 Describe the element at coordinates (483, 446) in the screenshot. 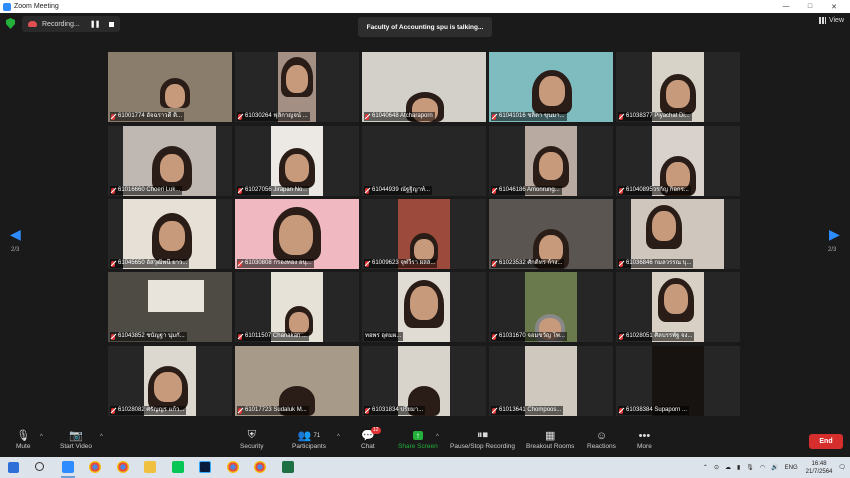

I see `pause-stop-recording-label: Pause/Stop Recording` at that location.